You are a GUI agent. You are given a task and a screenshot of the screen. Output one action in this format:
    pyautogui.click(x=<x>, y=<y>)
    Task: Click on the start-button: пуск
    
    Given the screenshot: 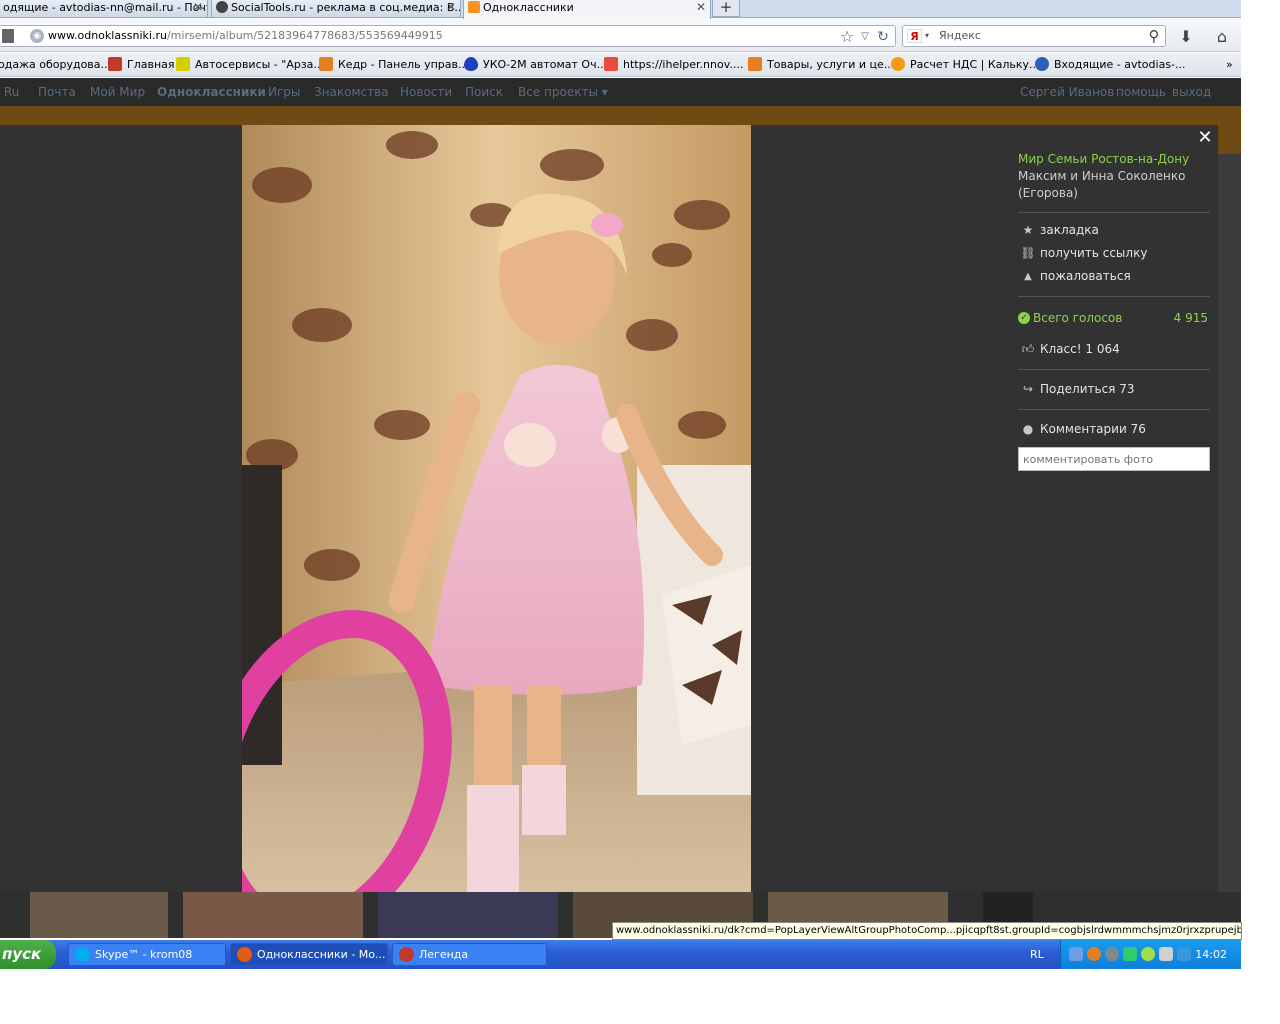 What is the action you would take?
    pyautogui.click(x=28, y=954)
    